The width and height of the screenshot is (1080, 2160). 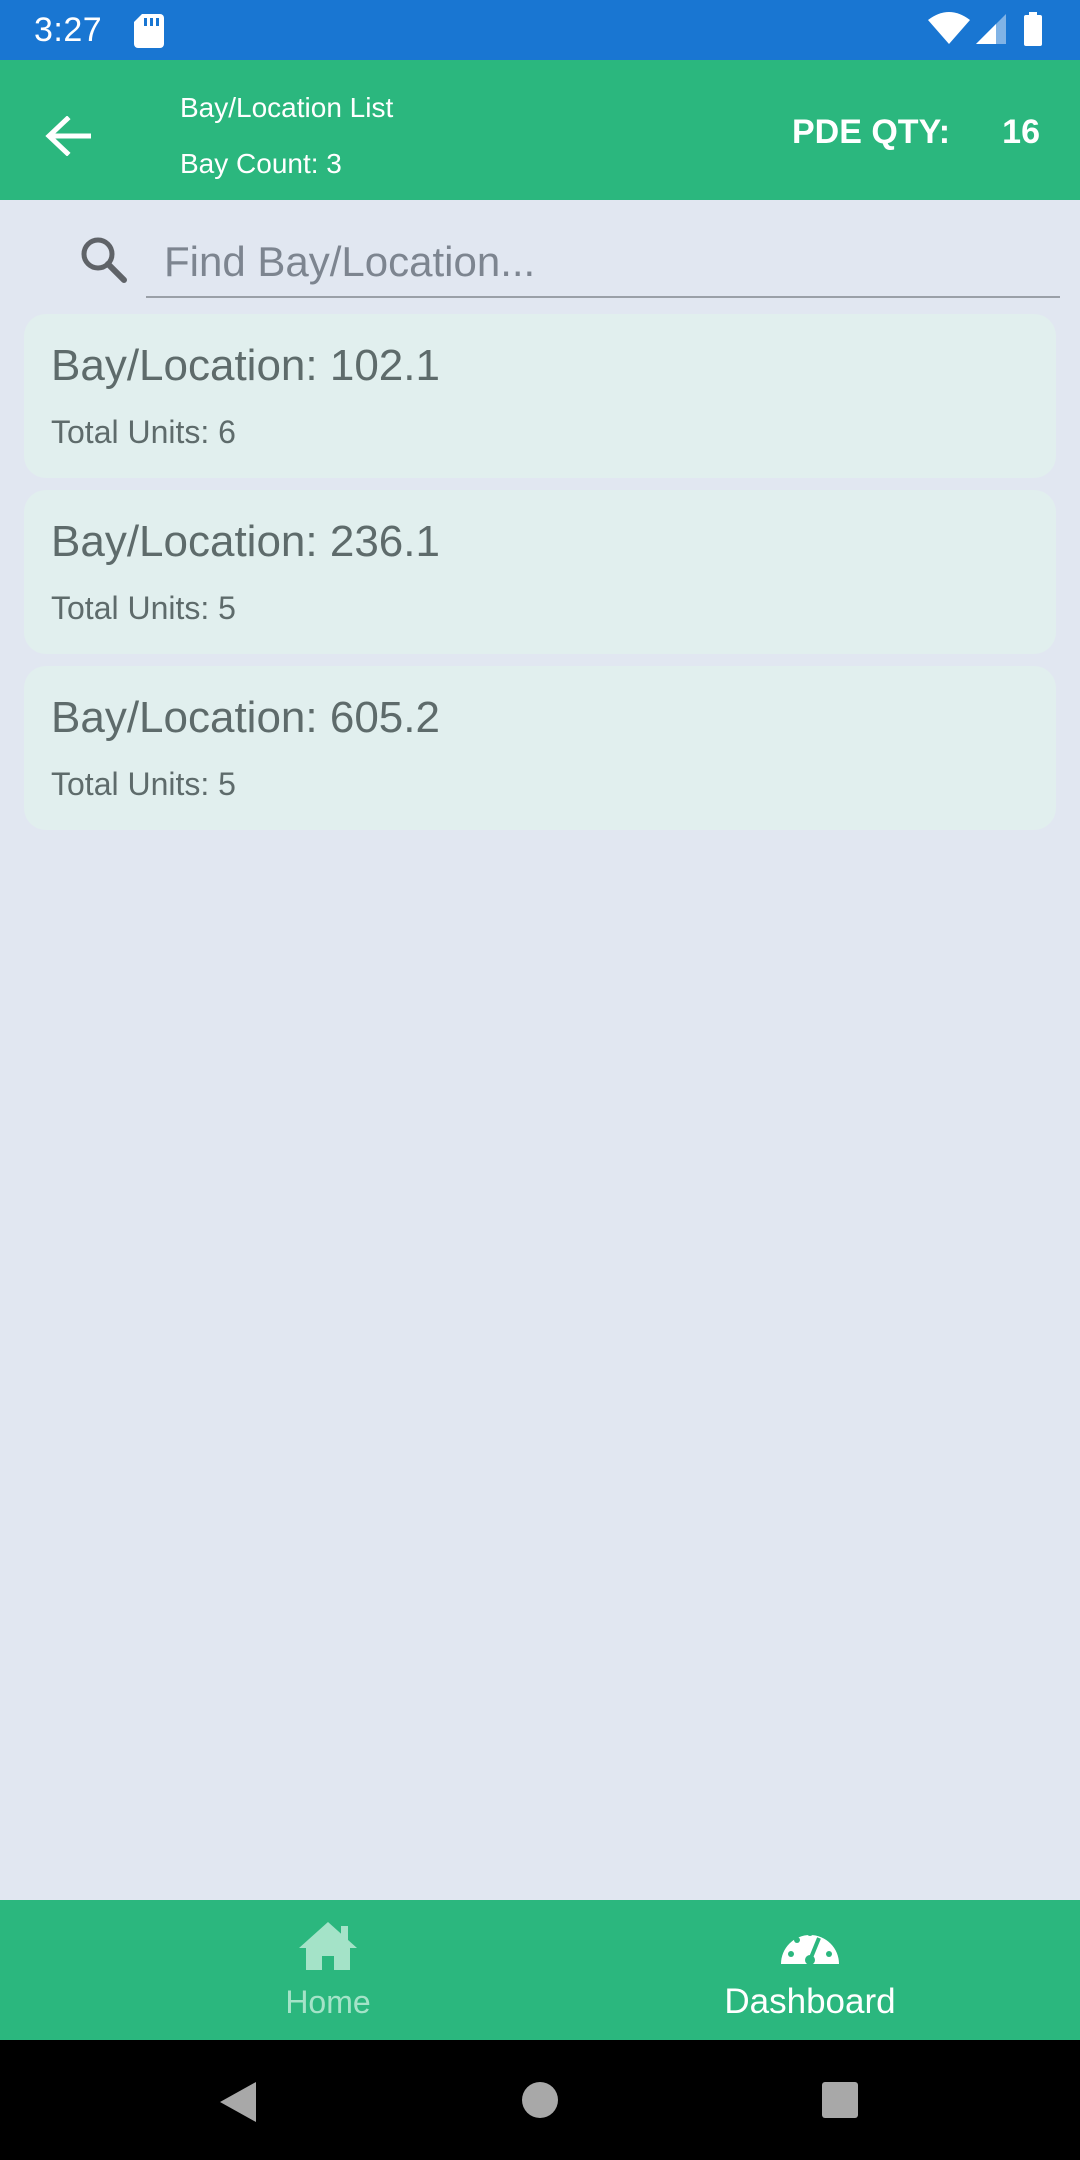 What do you see at coordinates (238, 2102) in the screenshot?
I see `back-triangle-icon` at bounding box center [238, 2102].